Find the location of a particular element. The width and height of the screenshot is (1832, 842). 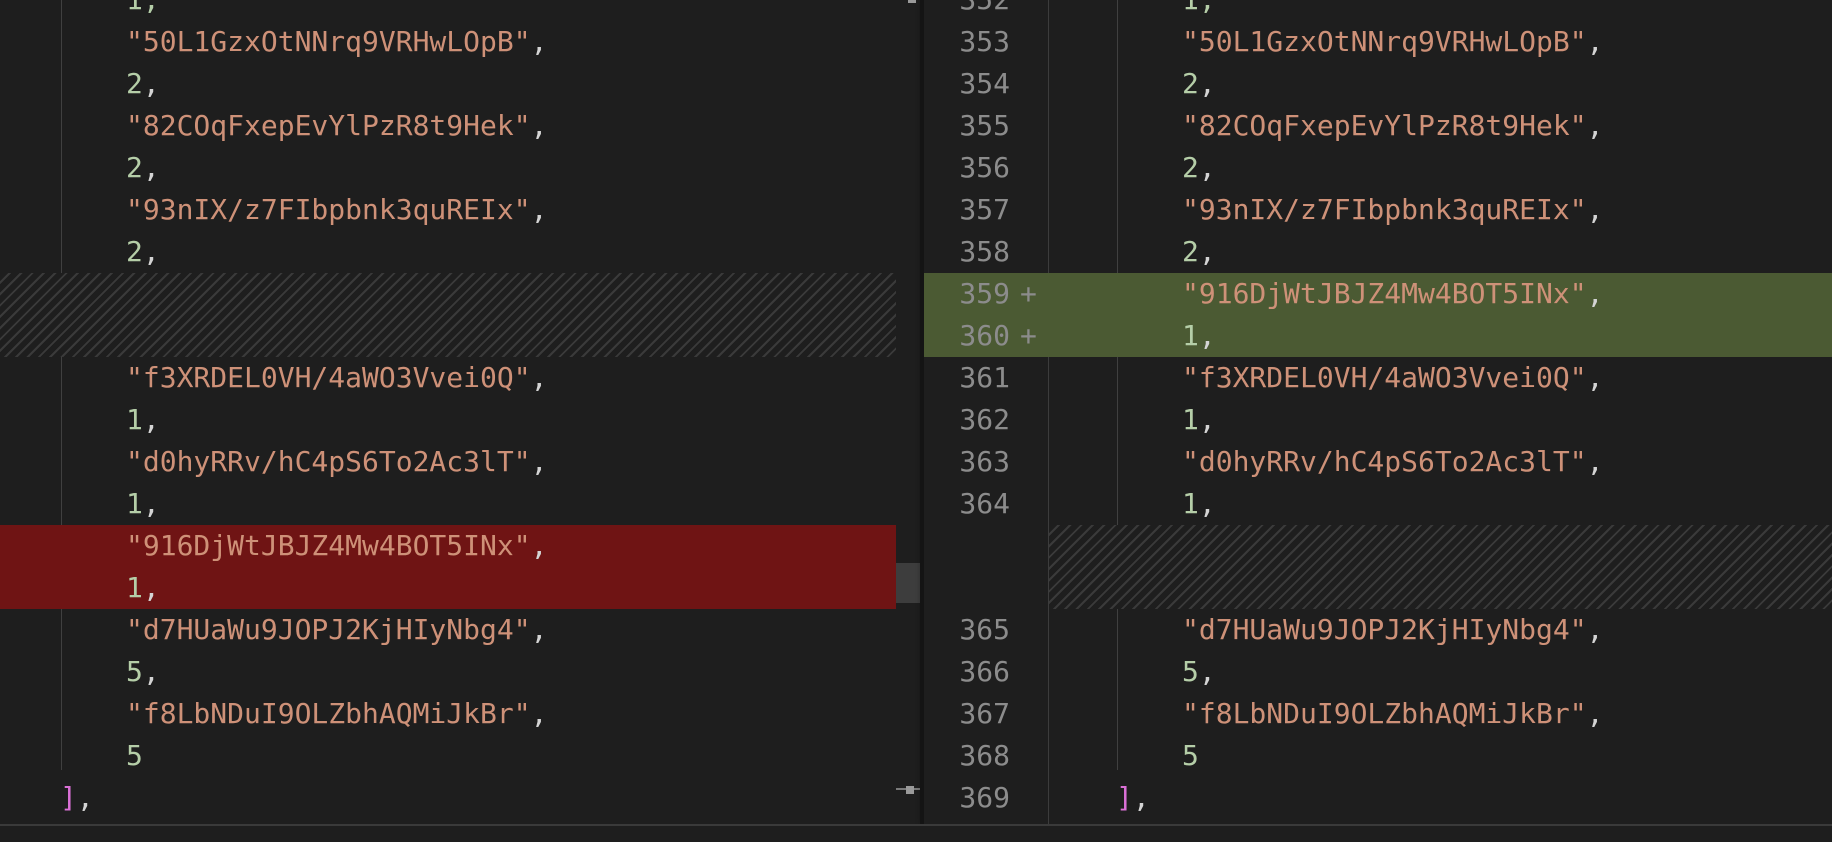

string-literal-line: "82COqFxepEvYlPzR8t9Hek", is located at coordinates (336, 126).